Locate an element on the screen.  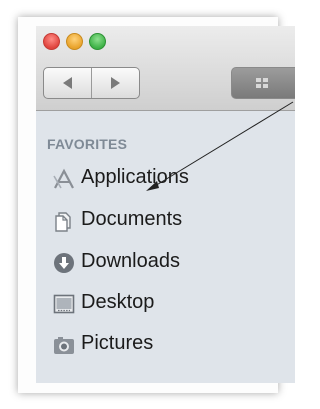
sidebar-item-label: Pictures is located at coordinates (117, 343).